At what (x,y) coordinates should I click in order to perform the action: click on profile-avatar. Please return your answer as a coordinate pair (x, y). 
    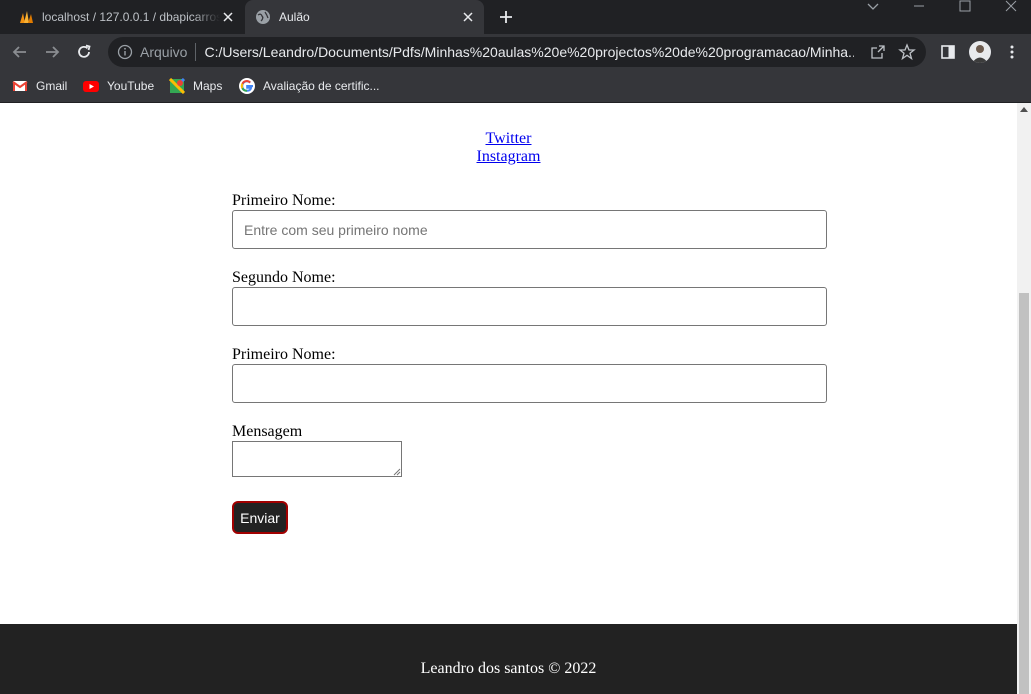
    Looking at the image, I should click on (980, 52).